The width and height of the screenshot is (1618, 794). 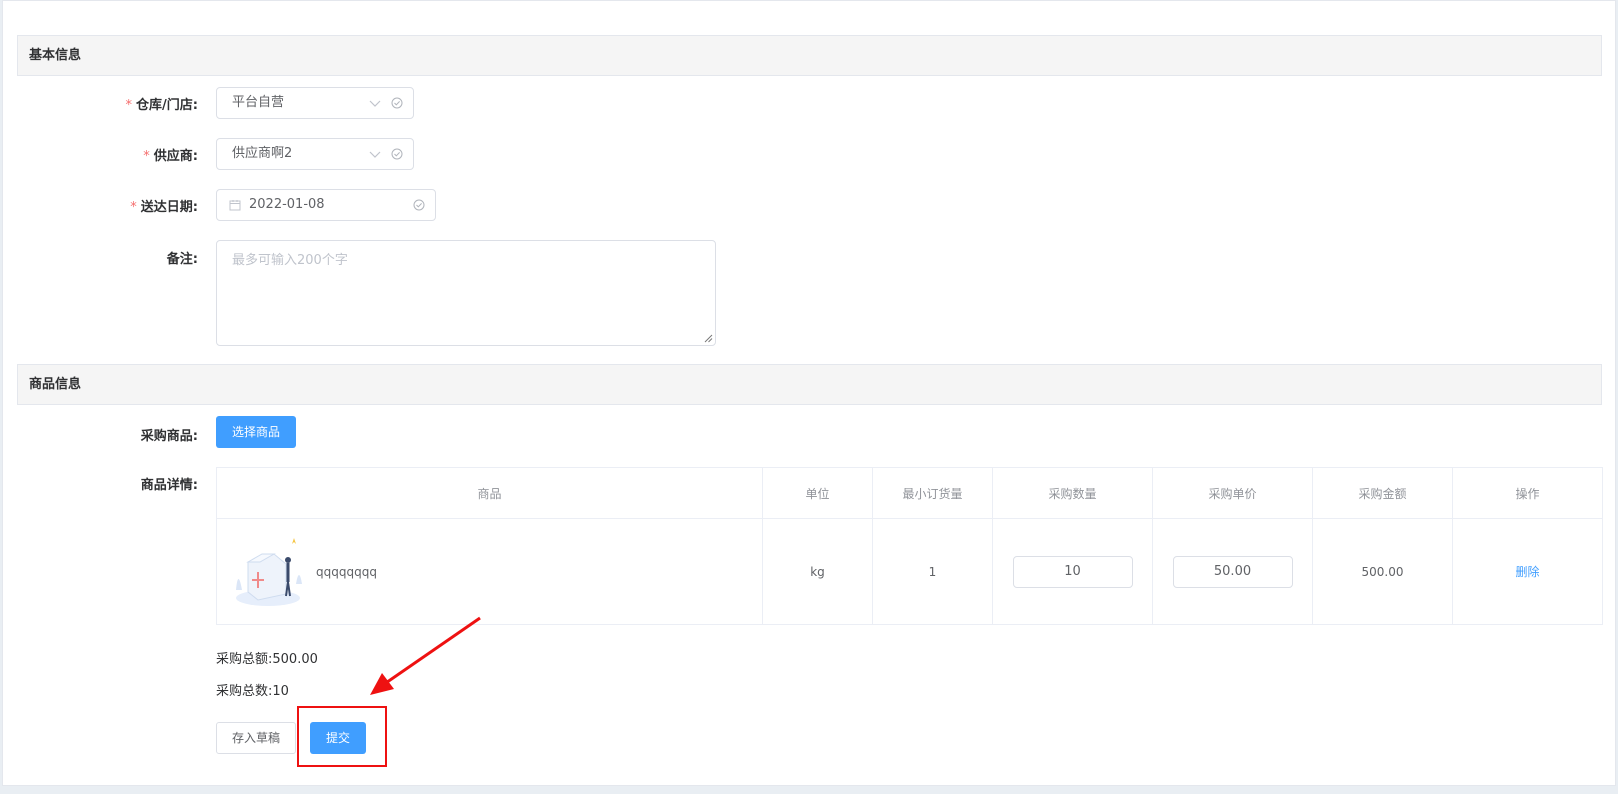 What do you see at coordinates (817, 493) in the screenshot?
I see `header-unit: 单位` at bounding box center [817, 493].